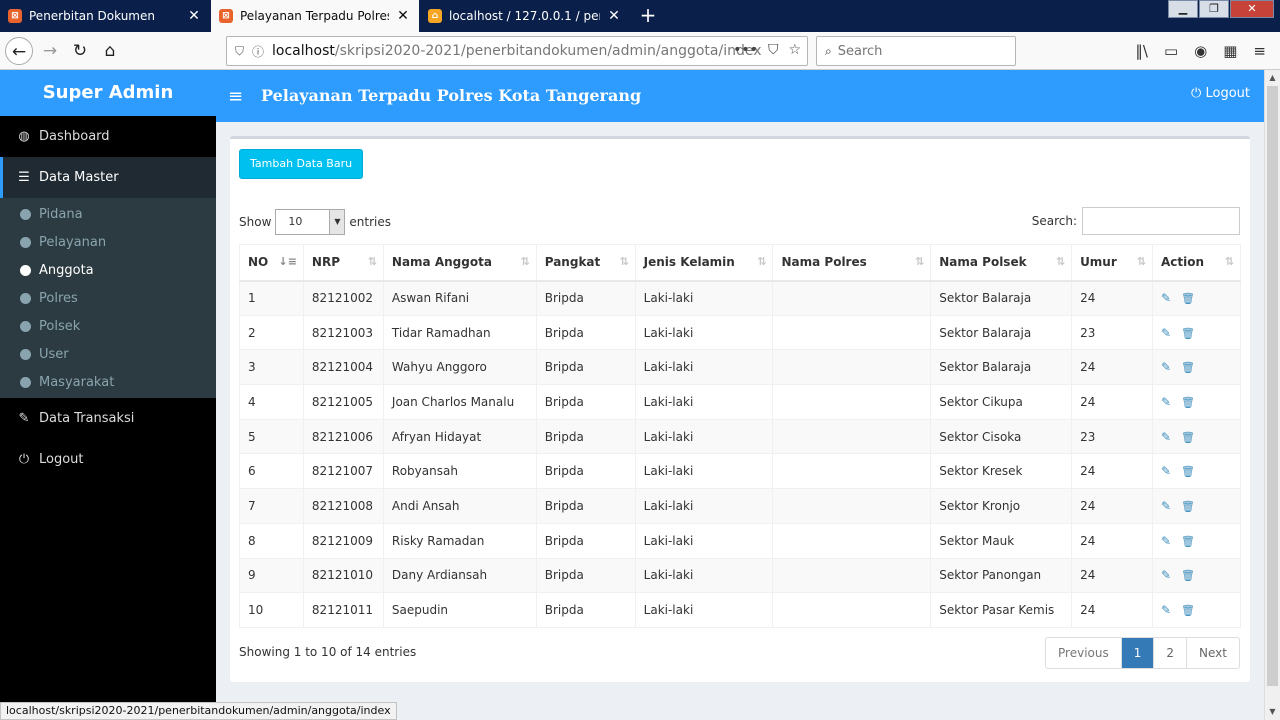  Describe the element at coordinates (1272, 78) in the screenshot. I see `scroll-up-icon: ▲` at that location.